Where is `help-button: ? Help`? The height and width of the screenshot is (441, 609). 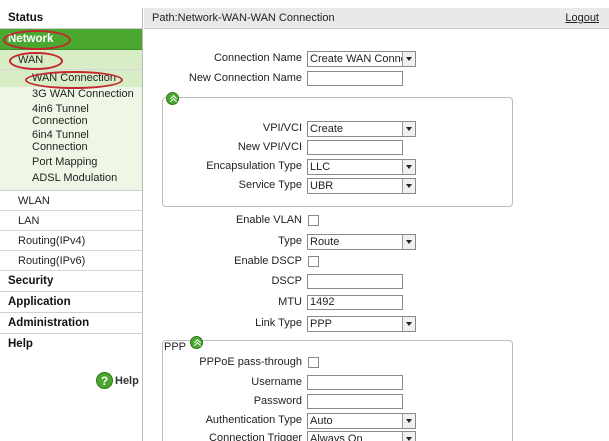 help-button: ? Help is located at coordinates (117, 380).